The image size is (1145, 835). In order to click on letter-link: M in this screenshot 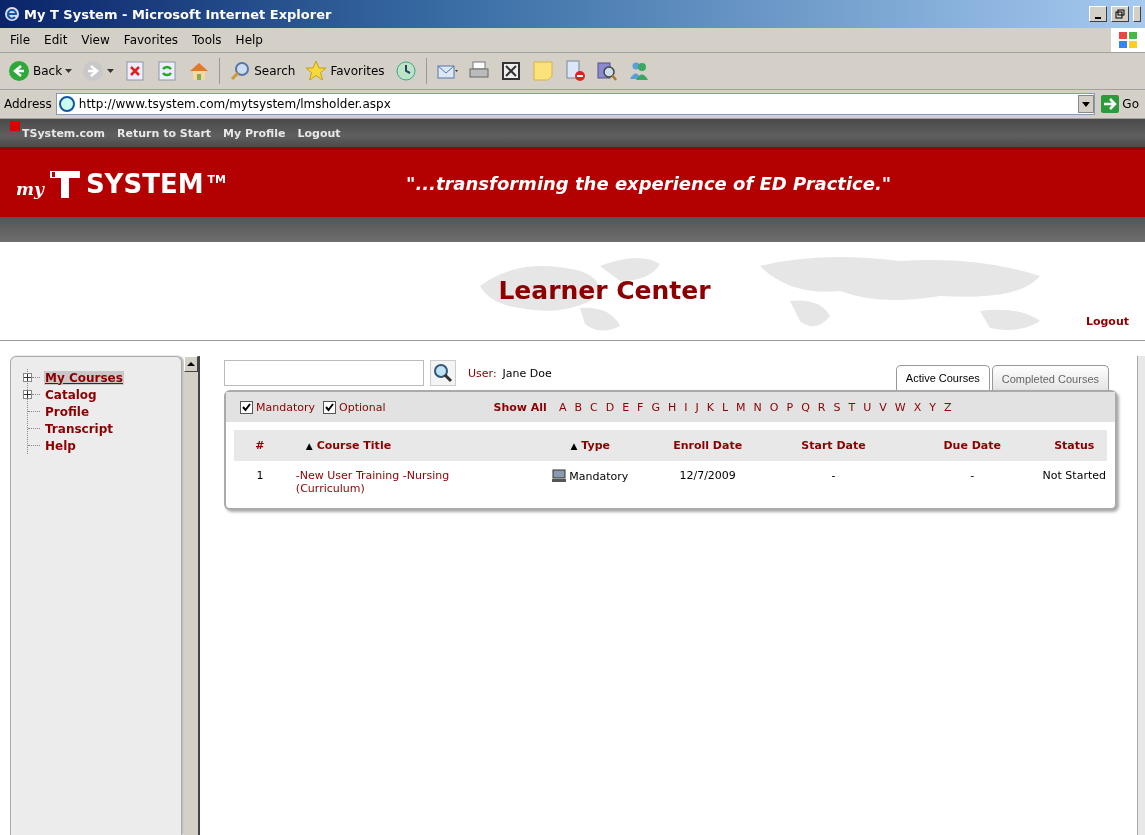, I will do `click(741, 407)`.